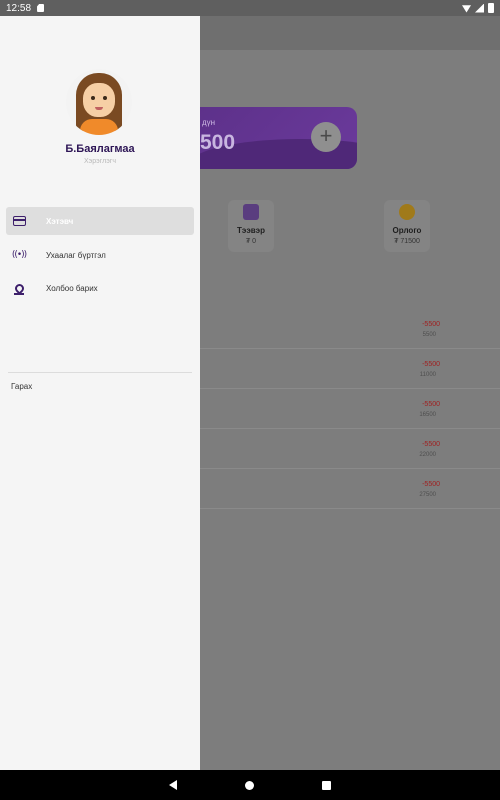 The height and width of the screenshot is (800, 500). I want to click on transaction-total: 5500, so click(429, 335).